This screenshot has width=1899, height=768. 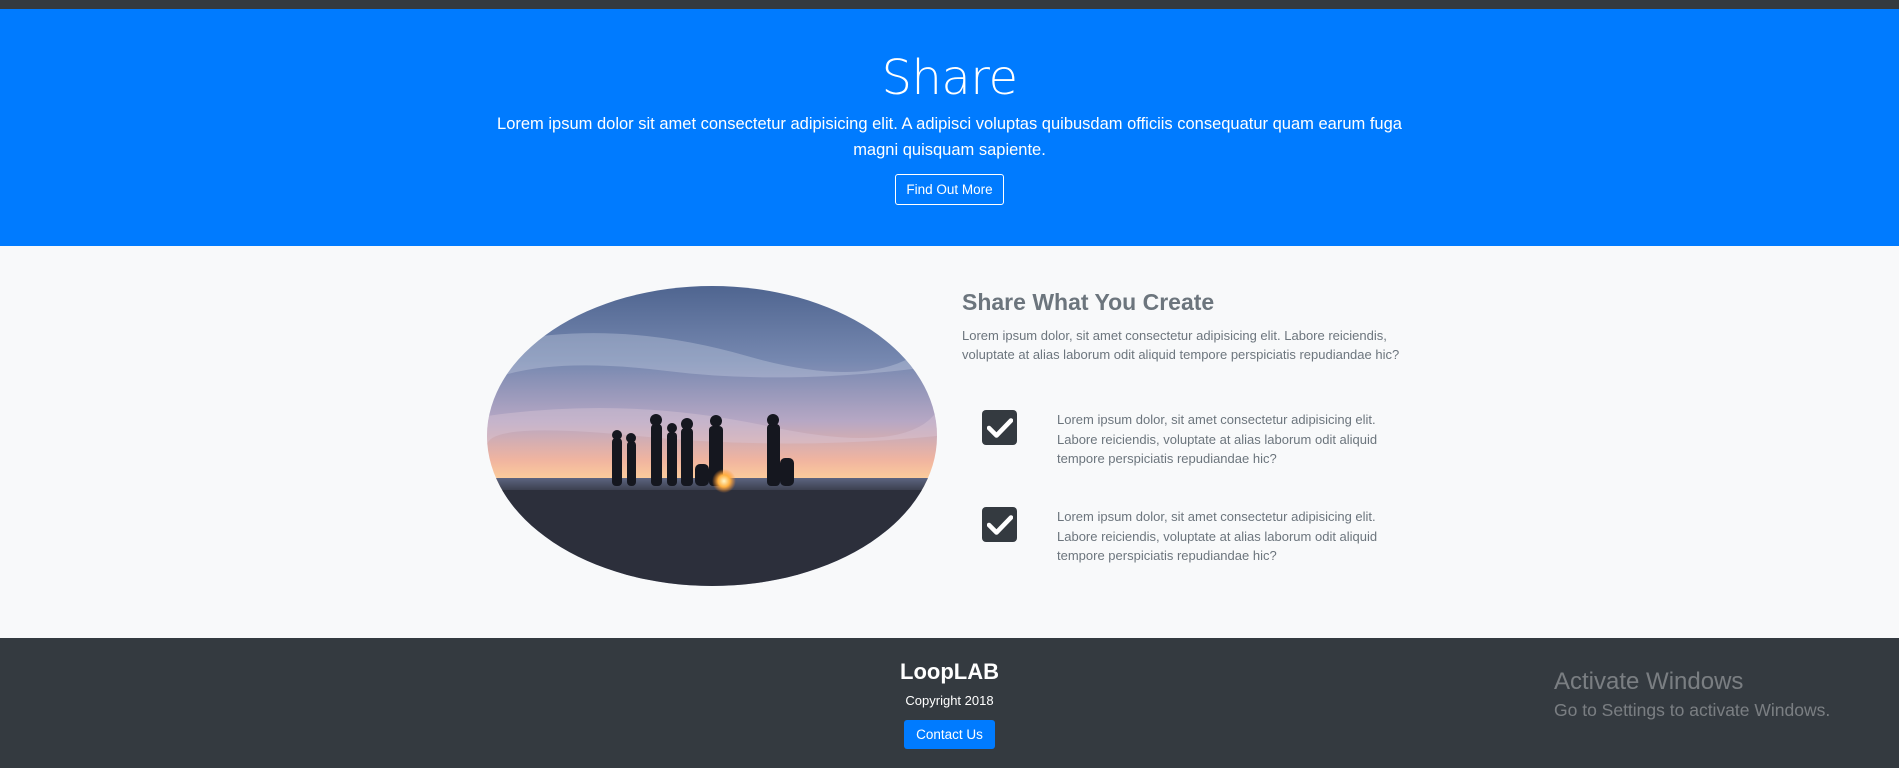 I want to click on top-strip, so click(x=949, y=4).